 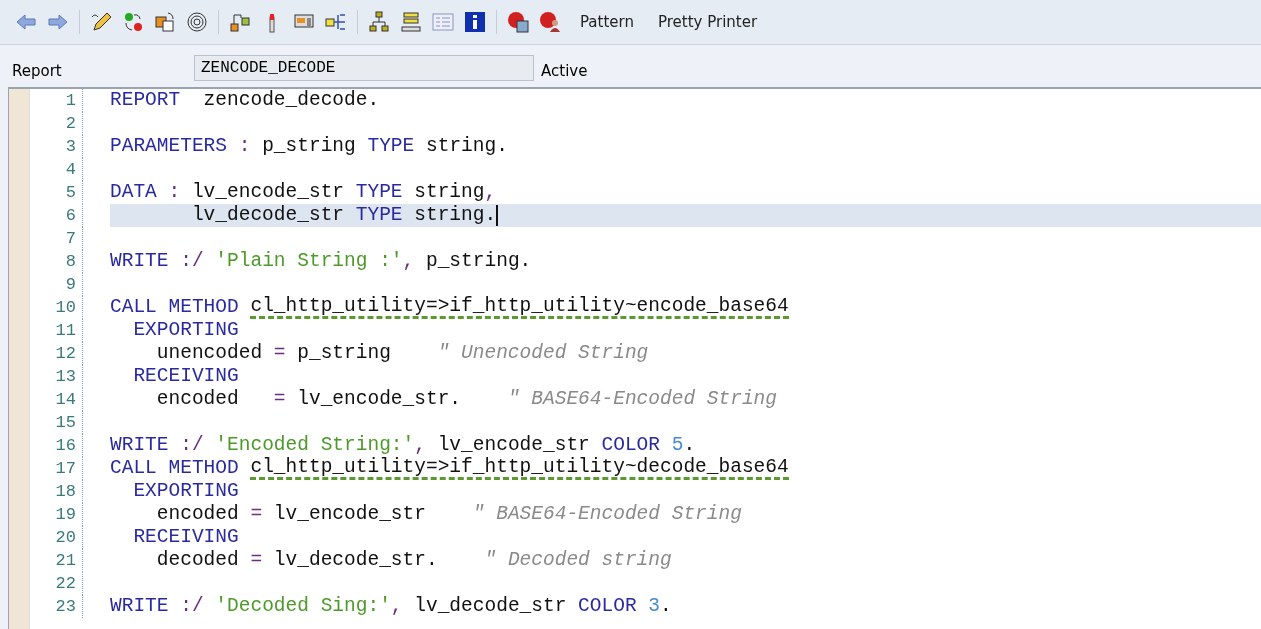 What do you see at coordinates (56, 353) in the screenshot?
I see `line-number: 12` at bounding box center [56, 353].